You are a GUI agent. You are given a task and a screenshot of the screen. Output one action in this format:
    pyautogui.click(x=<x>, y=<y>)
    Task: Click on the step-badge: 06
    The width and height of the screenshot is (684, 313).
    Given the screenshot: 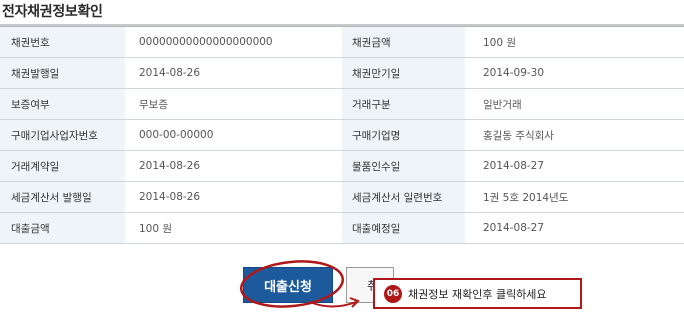 What is the action you would take?
    pyautogui.click(x=393, y=293)
    